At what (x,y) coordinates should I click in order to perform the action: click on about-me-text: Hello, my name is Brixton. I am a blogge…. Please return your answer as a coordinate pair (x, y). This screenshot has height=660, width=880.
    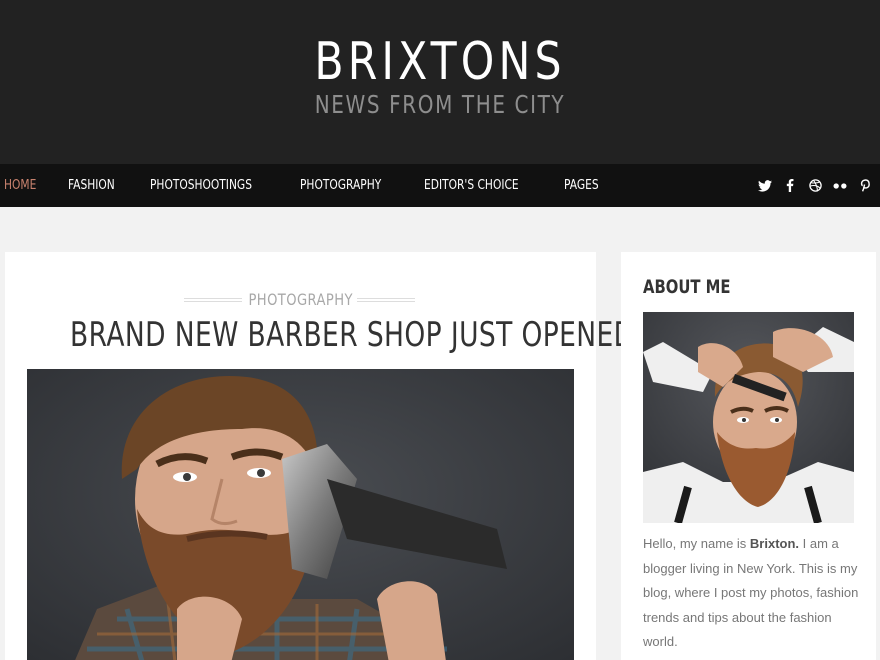
    Looking at the image, I should click on (753, 593).